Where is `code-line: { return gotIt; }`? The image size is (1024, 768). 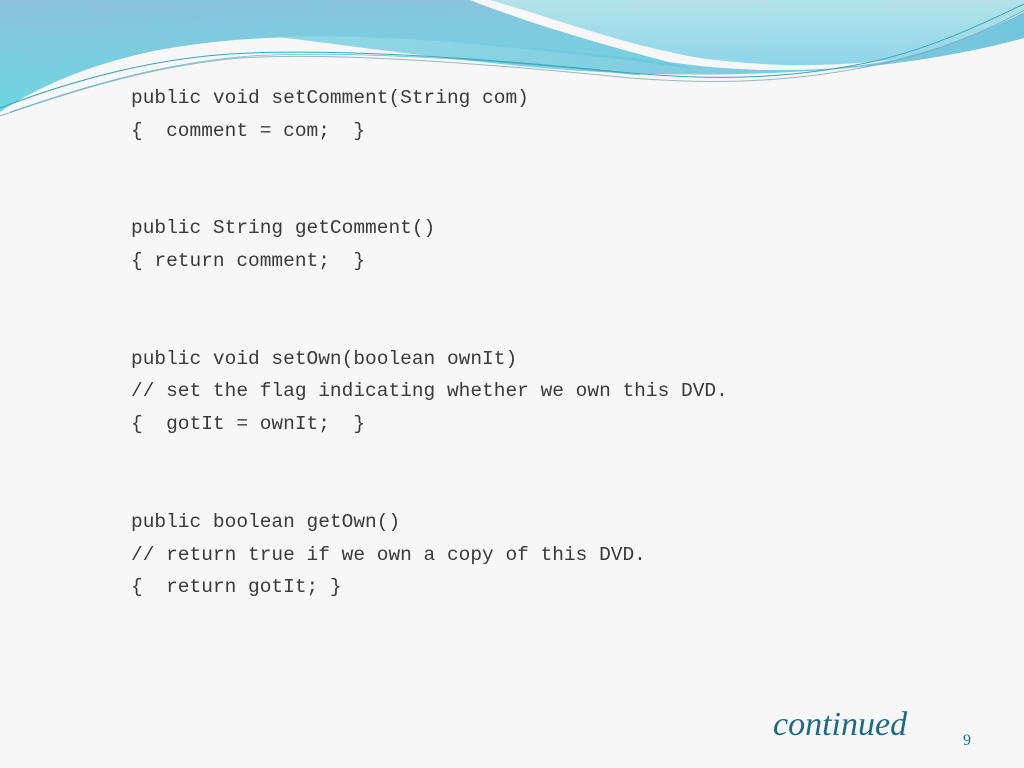
code-line: { return gotIt; } is located at coordinates (236, 587).